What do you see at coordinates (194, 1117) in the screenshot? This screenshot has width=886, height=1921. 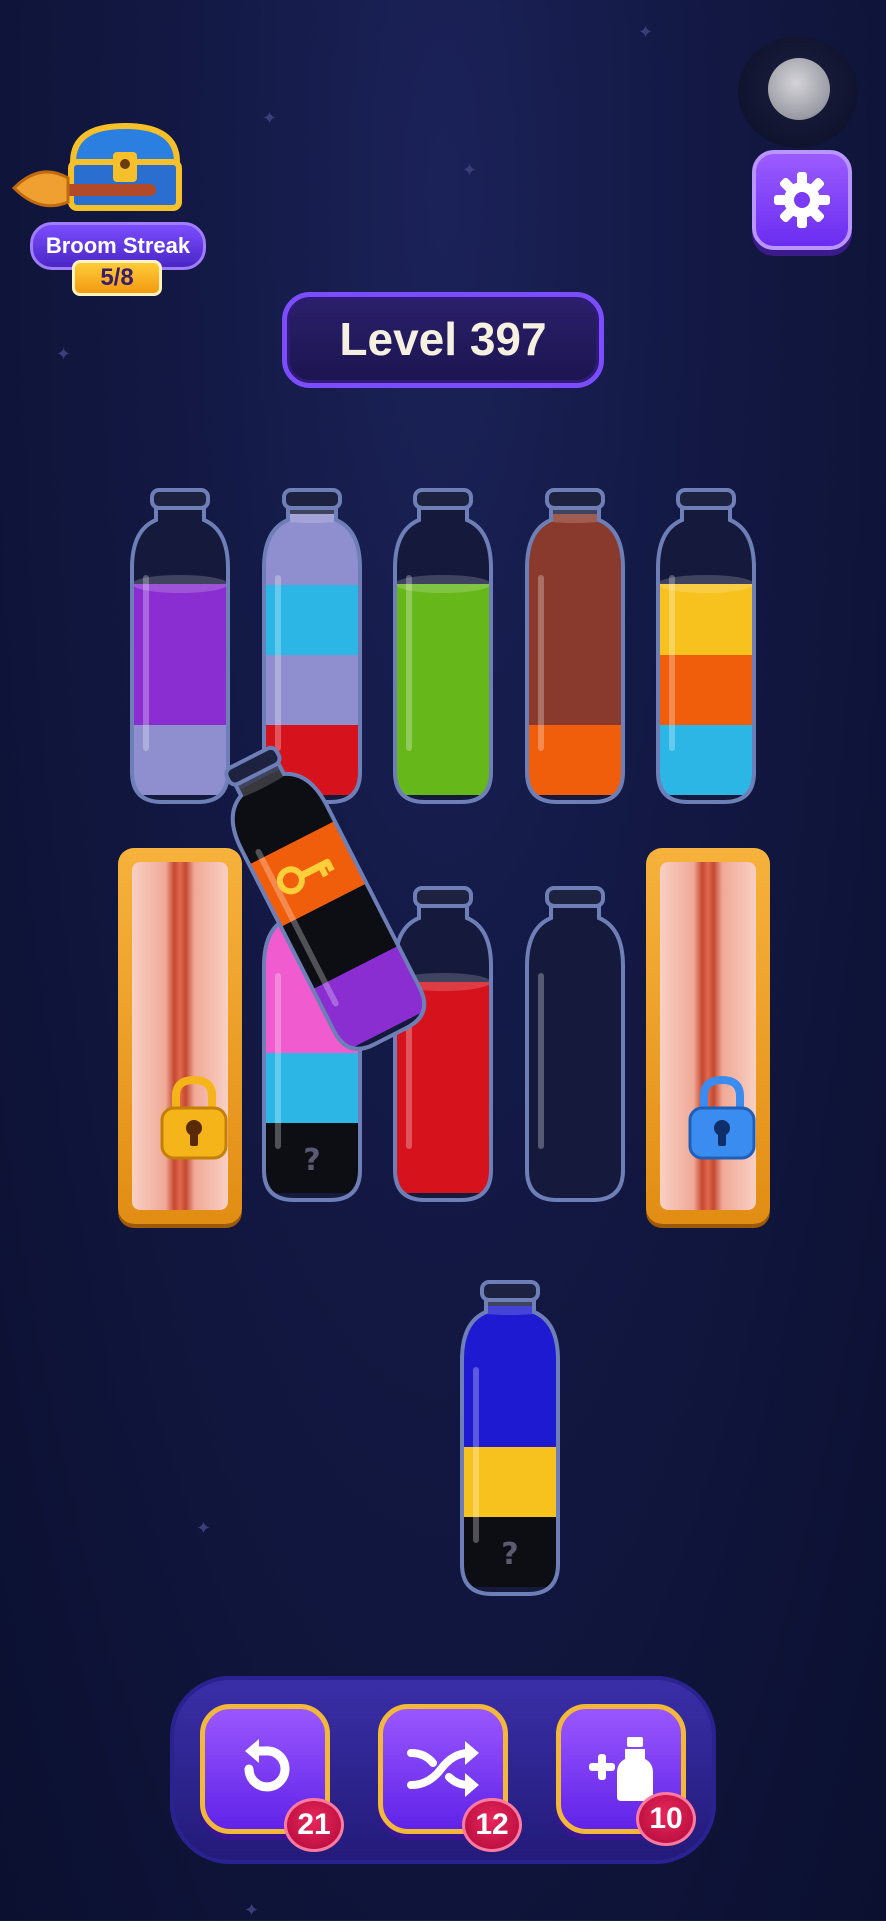 I see `gold-padlock-icon` at bounding box center [194, 1117].